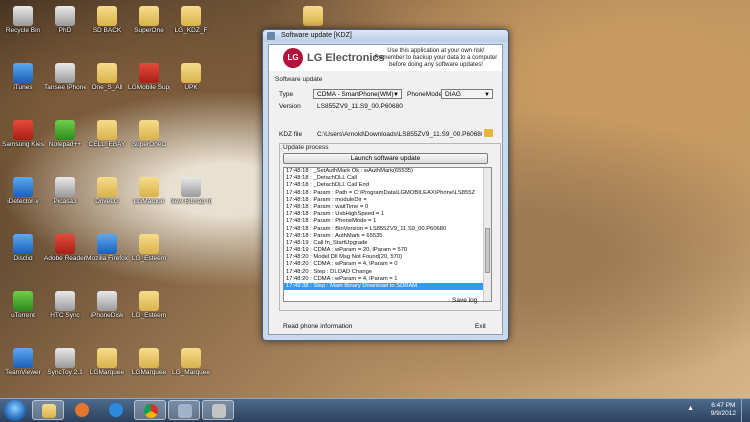  I want to click on save-log-button: Save log, so click(464, 300).